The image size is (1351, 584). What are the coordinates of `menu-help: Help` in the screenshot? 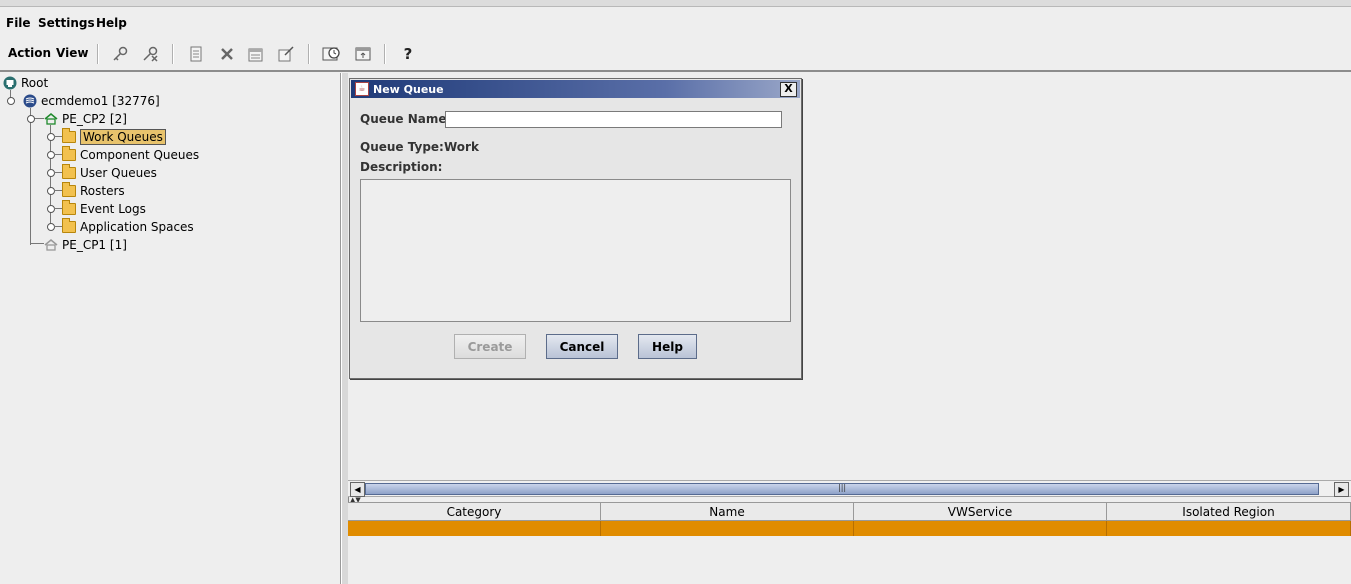 It's located at (111, 23).